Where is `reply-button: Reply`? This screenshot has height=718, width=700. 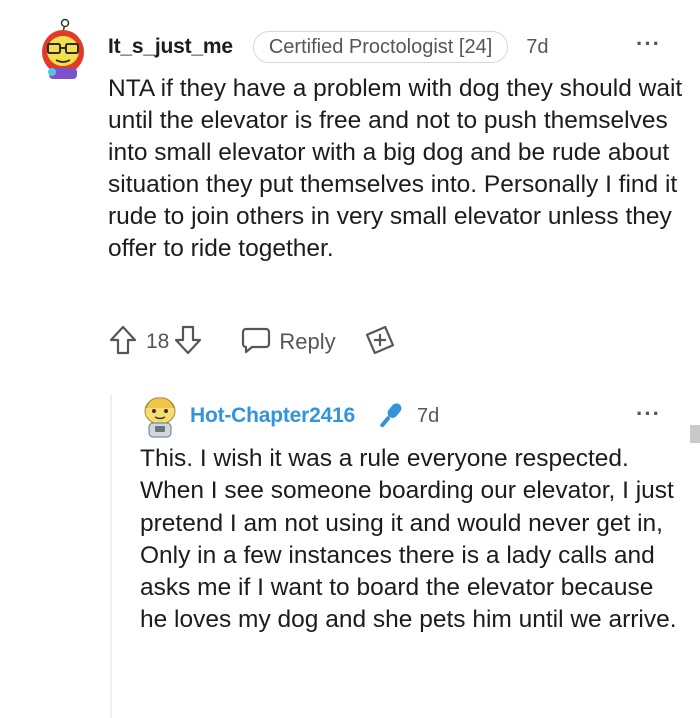 reply-button: Reply is located at coordinates (288, 342).